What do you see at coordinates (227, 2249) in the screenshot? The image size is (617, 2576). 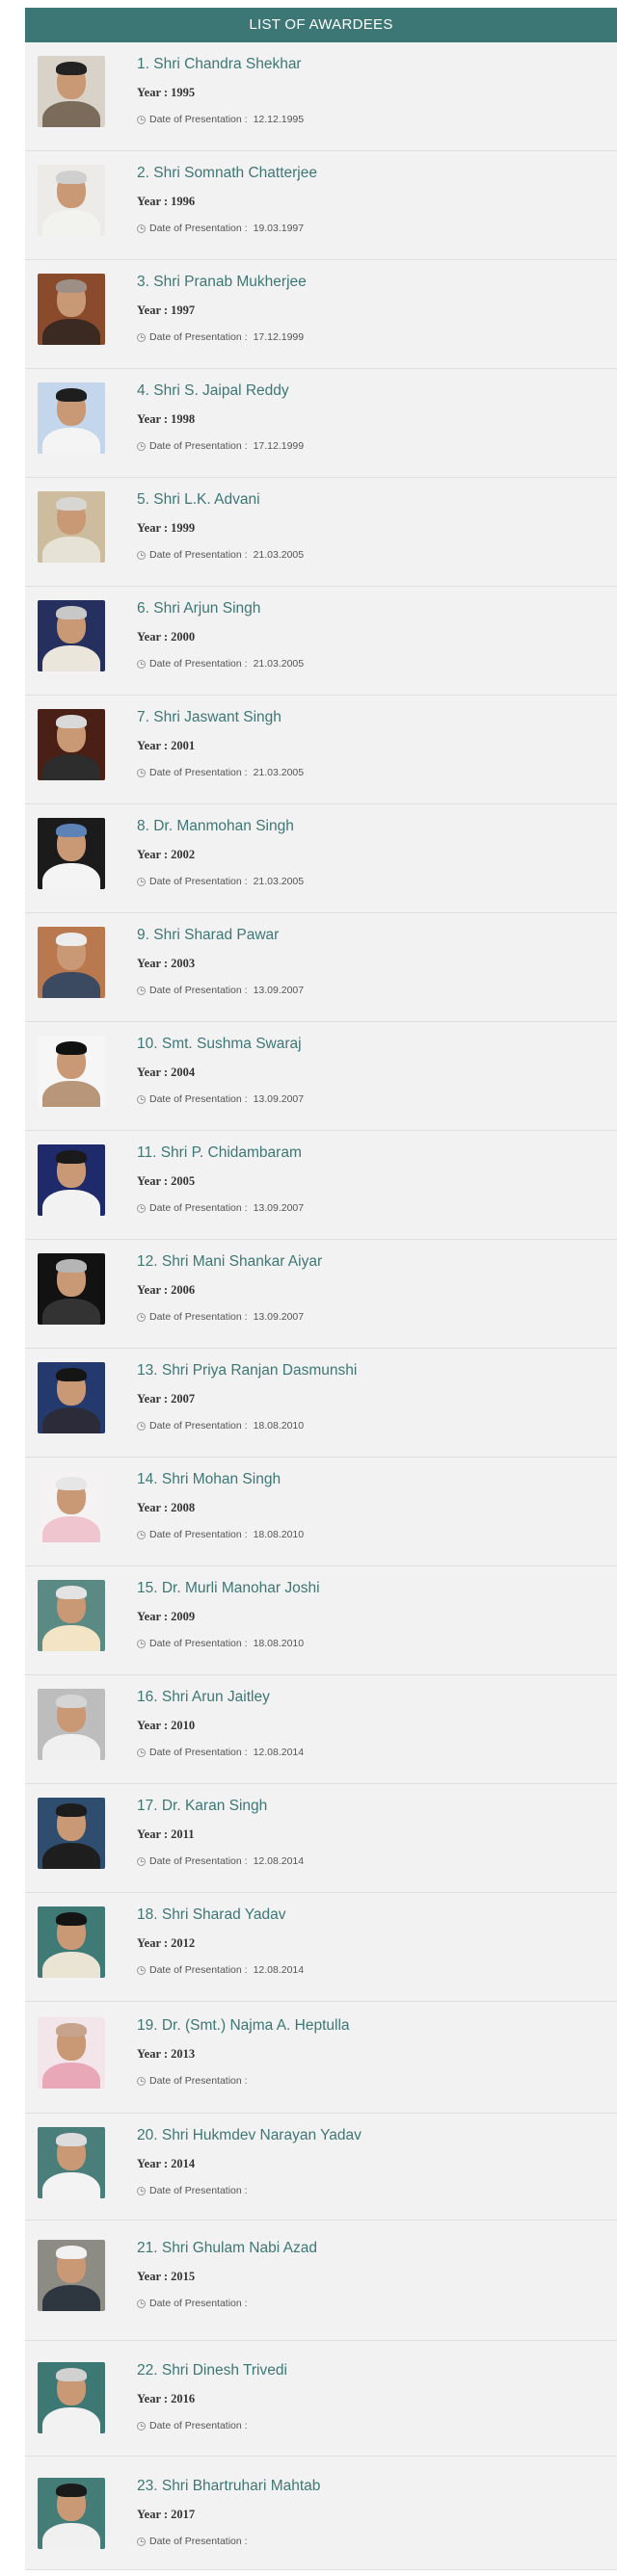 I see `awardee-name: 21. Shri Ghulam Nabi Azad` at bounding box center [227, 2249].